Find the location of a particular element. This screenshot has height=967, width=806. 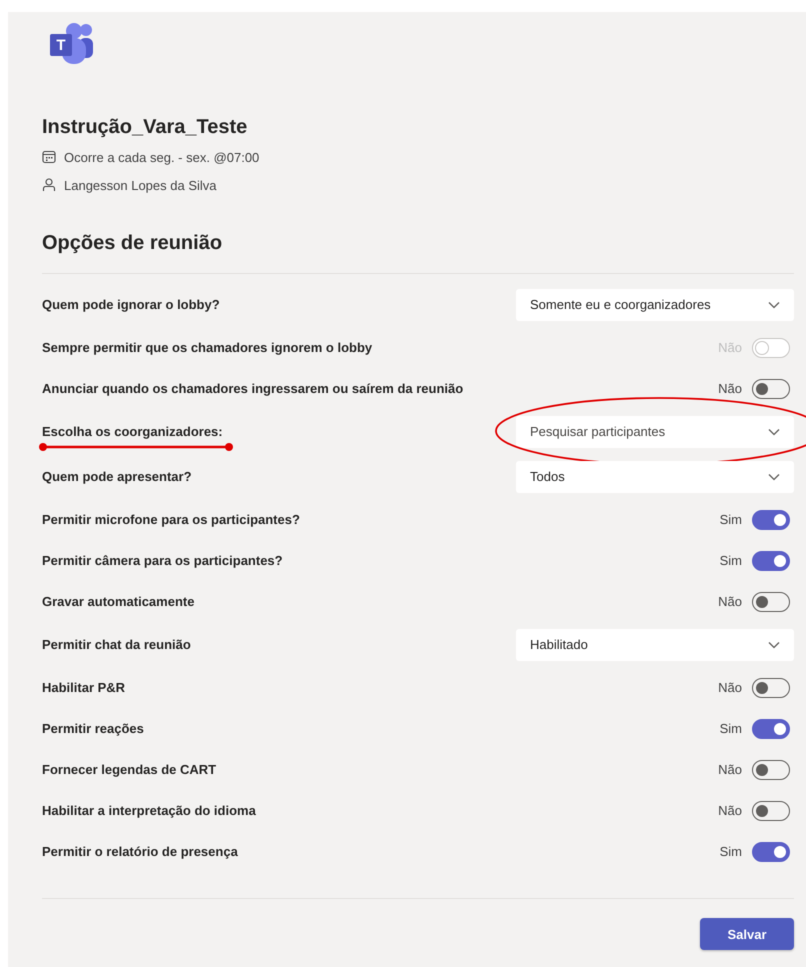

option-label: Habilitar P&R is located at coordinates (84, 687).